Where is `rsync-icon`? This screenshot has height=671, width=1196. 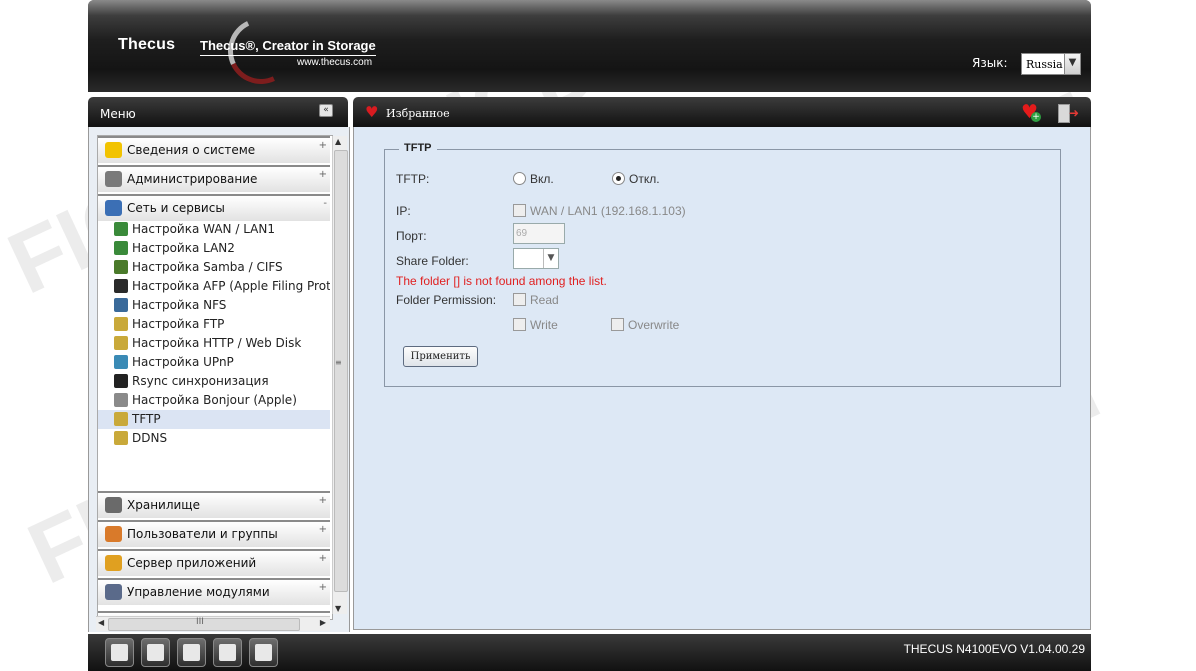 rsync-icon is located at coordinates (121, 381).